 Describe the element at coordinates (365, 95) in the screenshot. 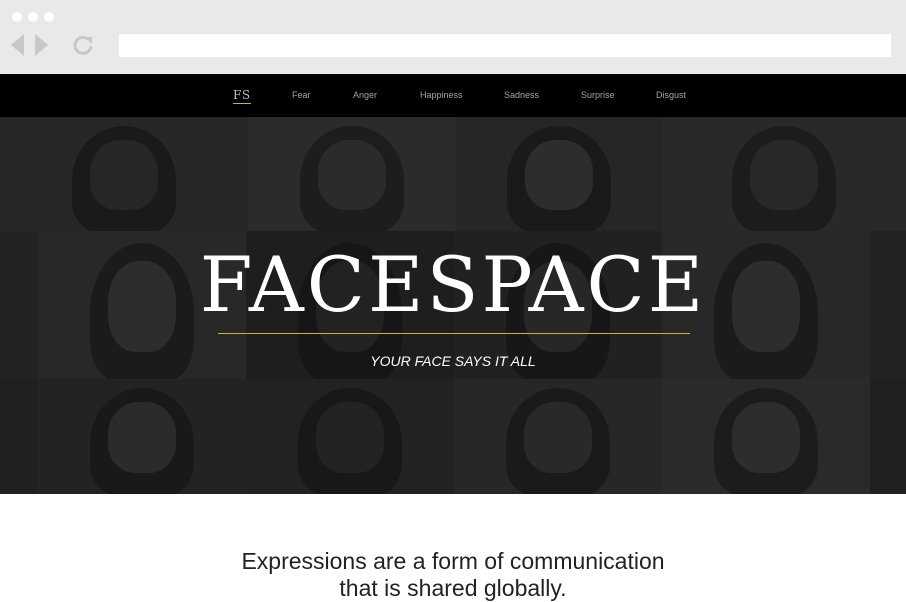

I see `nav-link-anger: Anger` at that location.